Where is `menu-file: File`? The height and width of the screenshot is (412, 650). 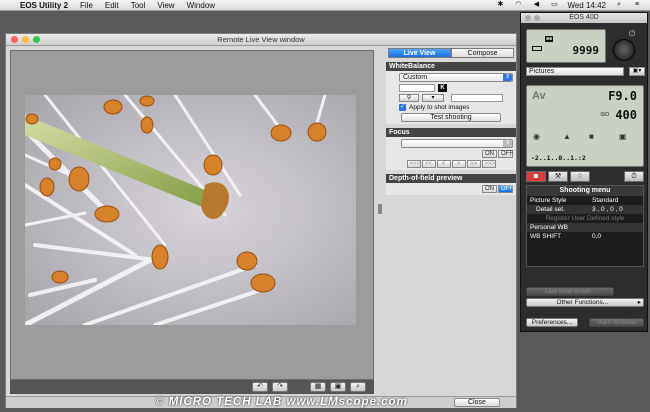
menu-file: File is located at coordinates (86, 5).